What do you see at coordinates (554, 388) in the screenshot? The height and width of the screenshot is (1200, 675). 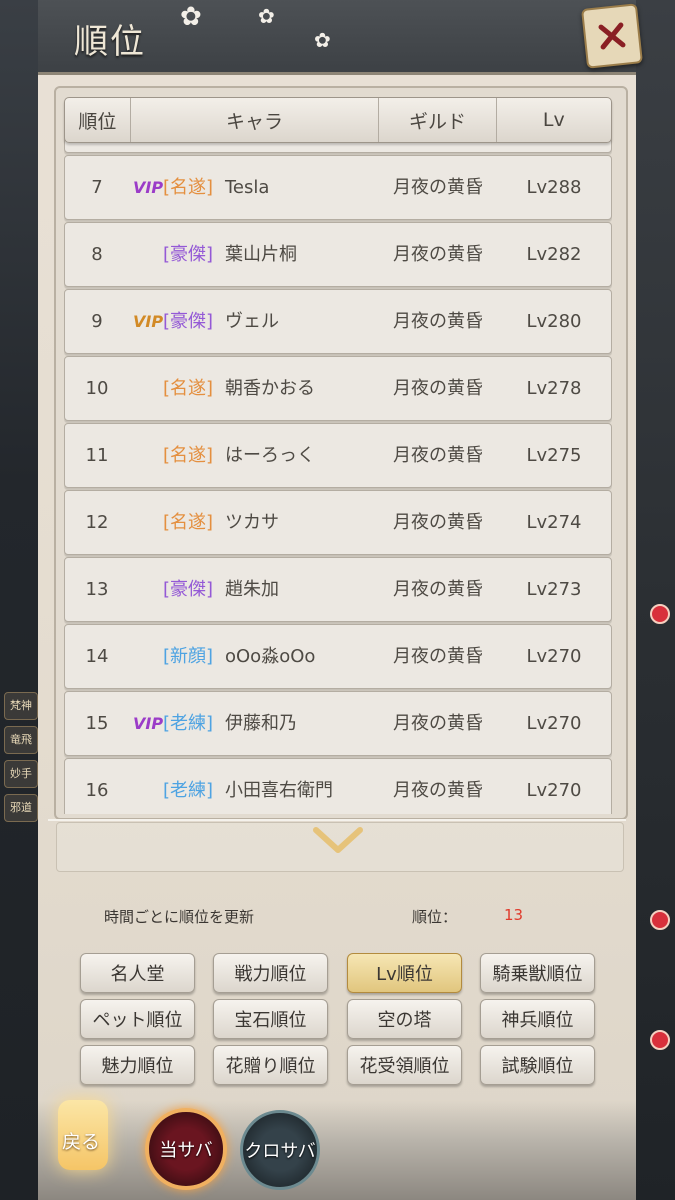 I see `level-cell: Lv278` at bounding box center [554, 388].